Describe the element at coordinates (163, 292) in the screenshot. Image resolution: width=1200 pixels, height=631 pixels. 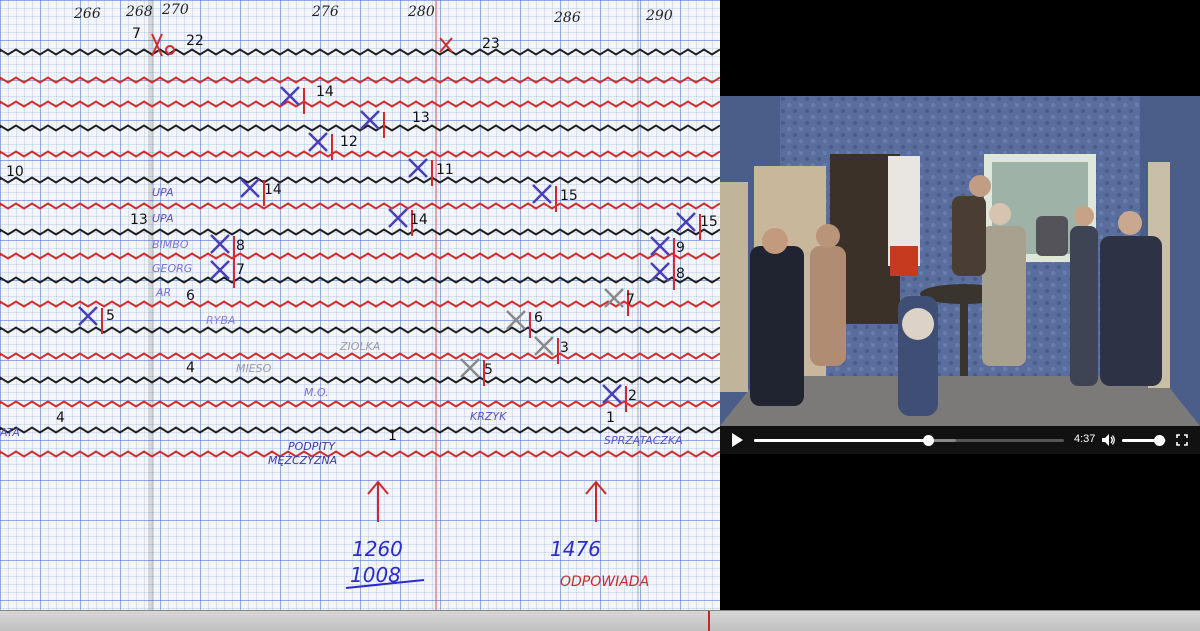
I see `pen-label: AR` at that location.